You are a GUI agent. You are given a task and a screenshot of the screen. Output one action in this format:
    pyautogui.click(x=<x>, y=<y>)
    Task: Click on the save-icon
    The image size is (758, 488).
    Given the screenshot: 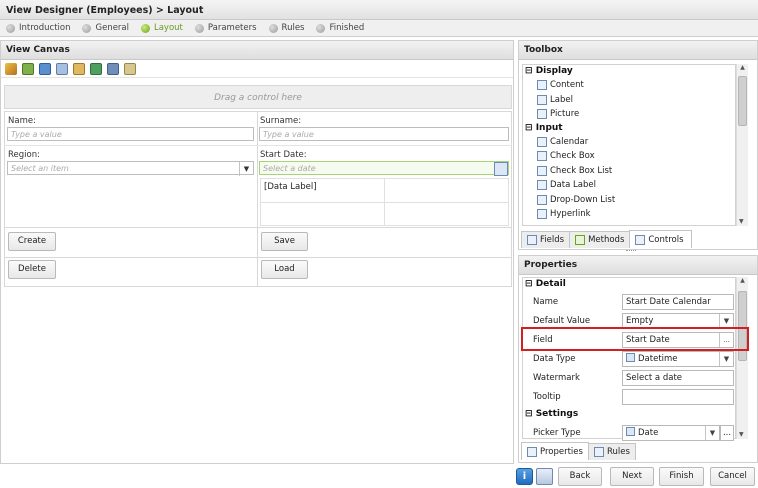 What is the action you would take?
    pyautogui.click(x=544, y=476)
    